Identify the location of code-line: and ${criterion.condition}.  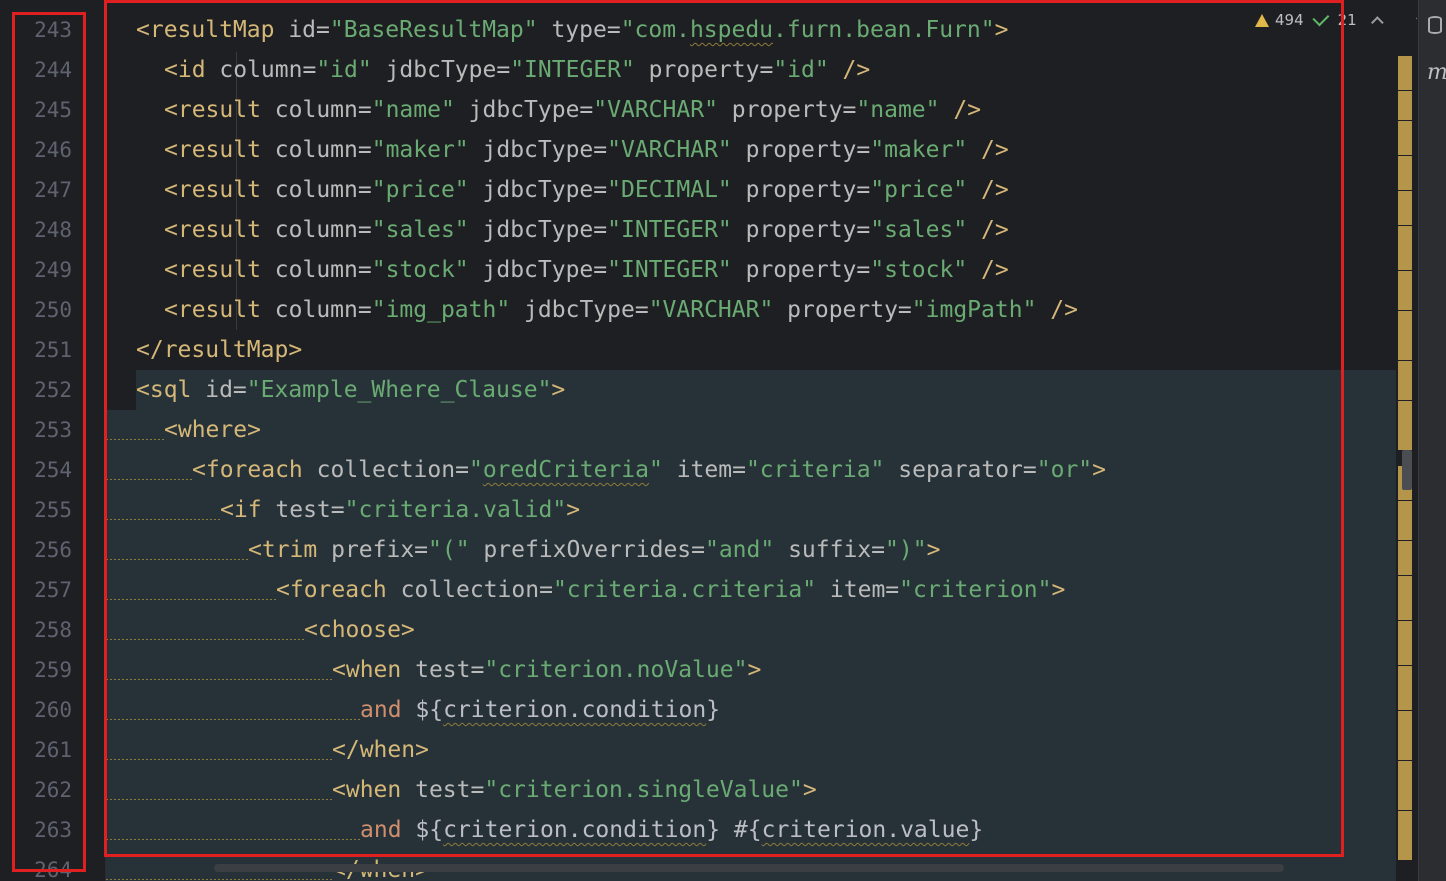
(413, 710).